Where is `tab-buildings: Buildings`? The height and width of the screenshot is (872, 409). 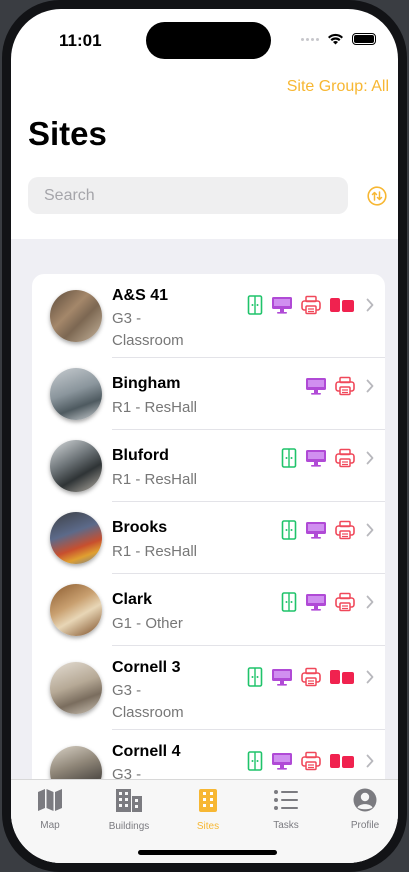
tab-buildings: Buildings is located at coordinates (129, 810).